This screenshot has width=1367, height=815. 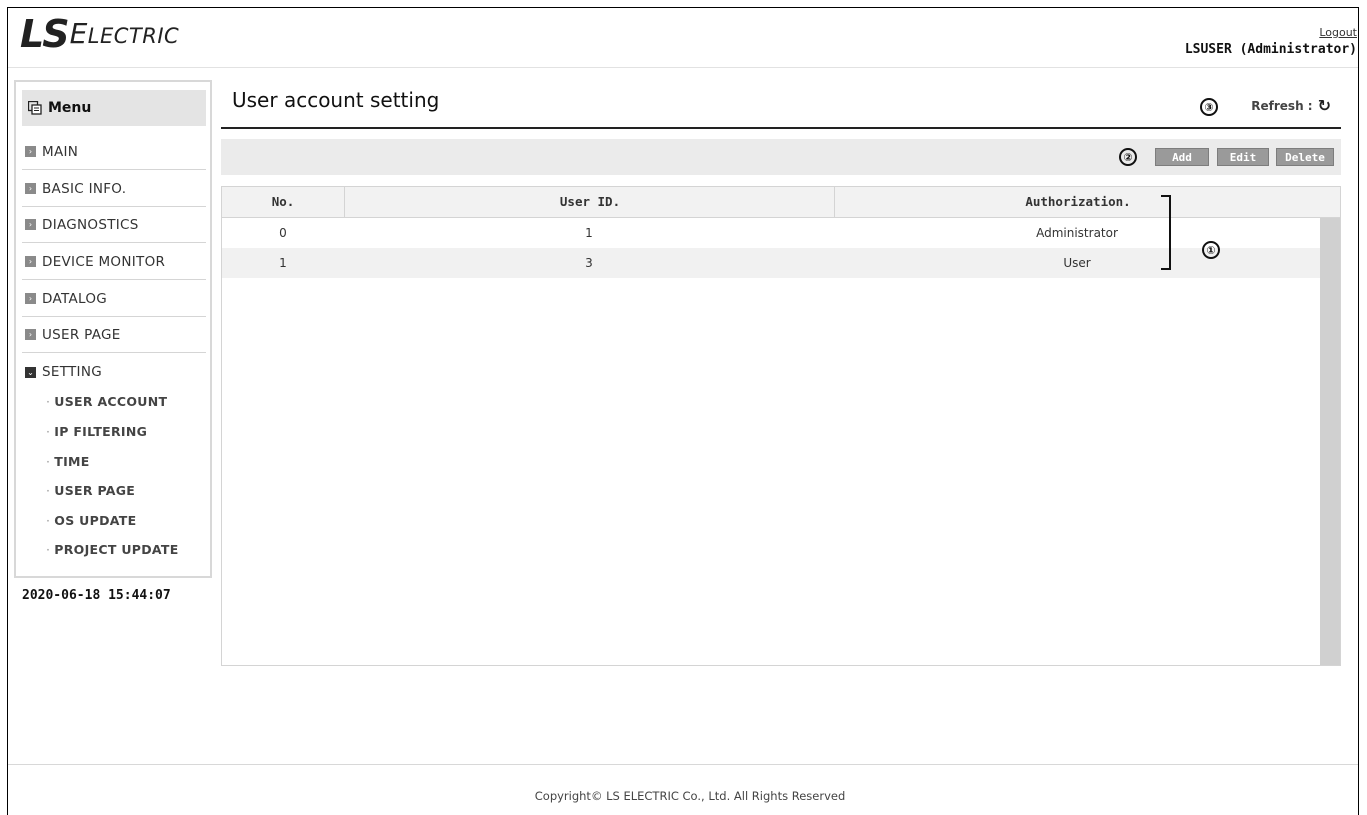 What do you see at coordinates (116, 549) in the screenshot?
I see `submenu-label: PROJECT UPDATE` at bounding box center [116, 549].